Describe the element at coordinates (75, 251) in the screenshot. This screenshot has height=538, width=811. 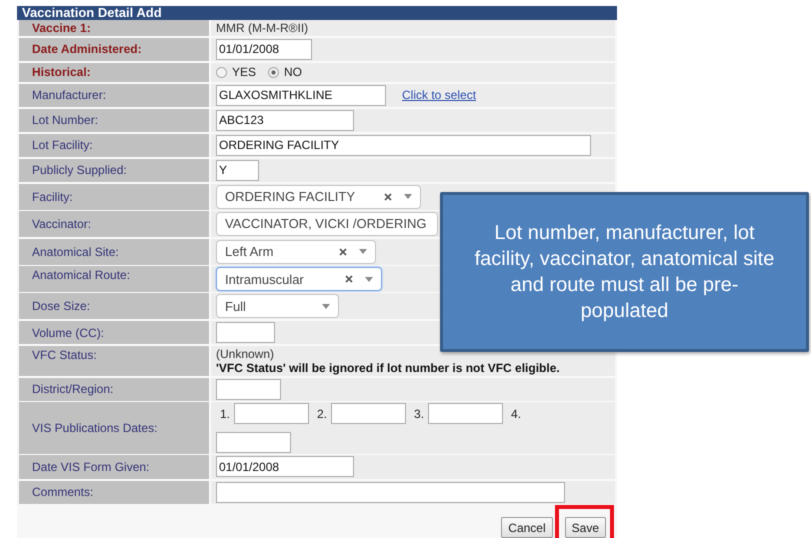
I see `field-label: Anatomical Site:` at that location.